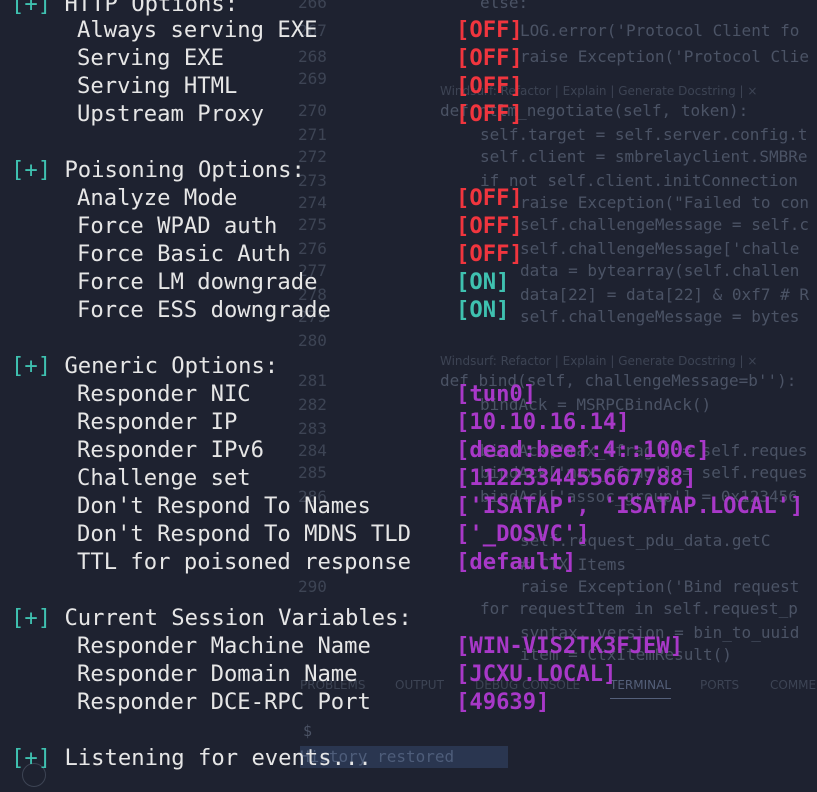 The height and width of the screenshot is (792, 817). I want to click on section-header-session: [+] Current Session Variables:, so click(211, 618).